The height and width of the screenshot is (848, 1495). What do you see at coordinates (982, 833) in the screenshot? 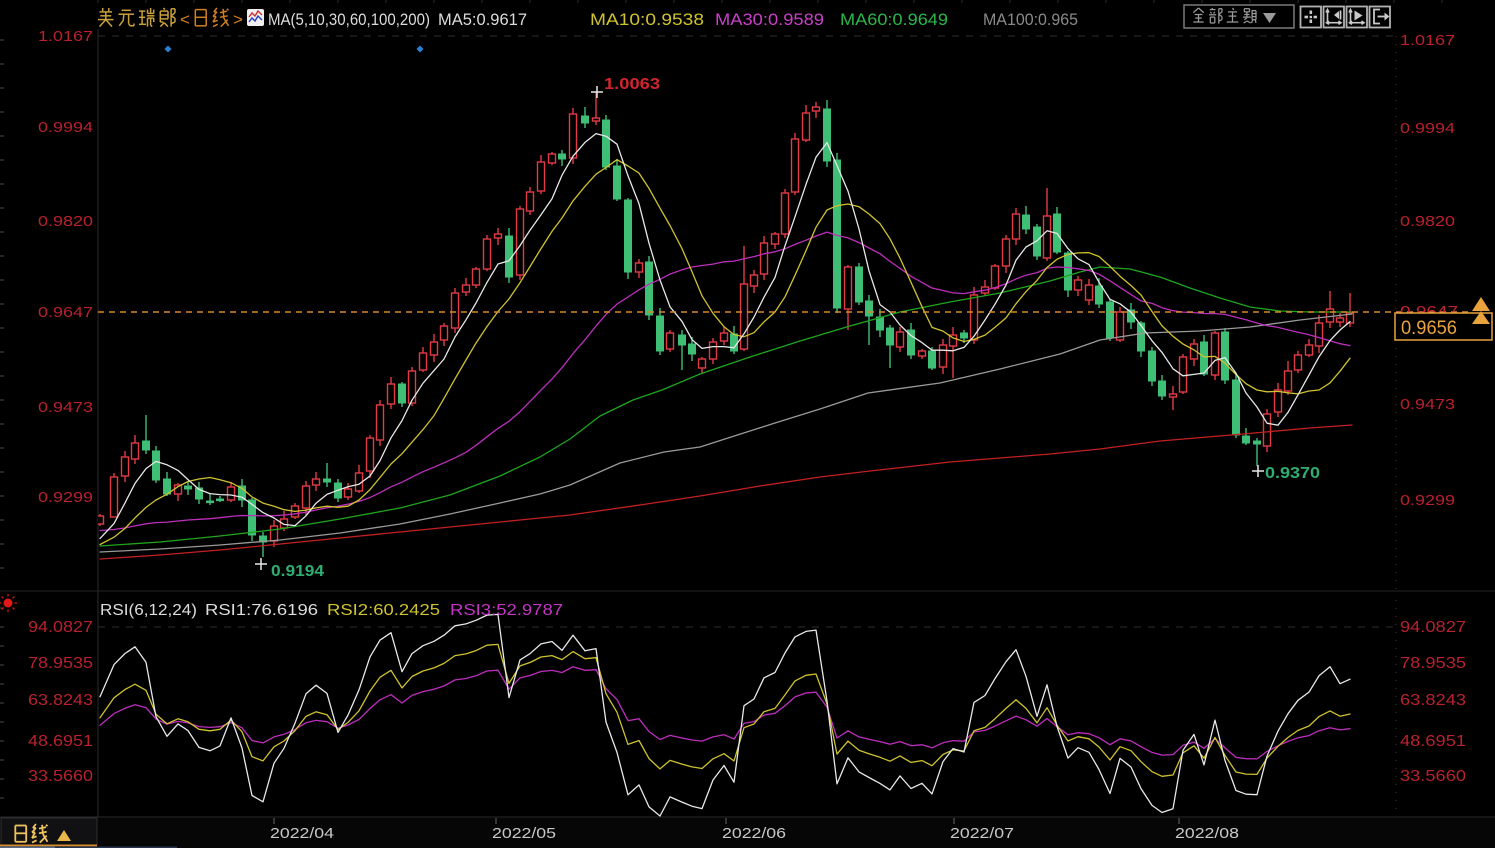
I see `svg-text: 2022/07` at bounding box center [982, 833].